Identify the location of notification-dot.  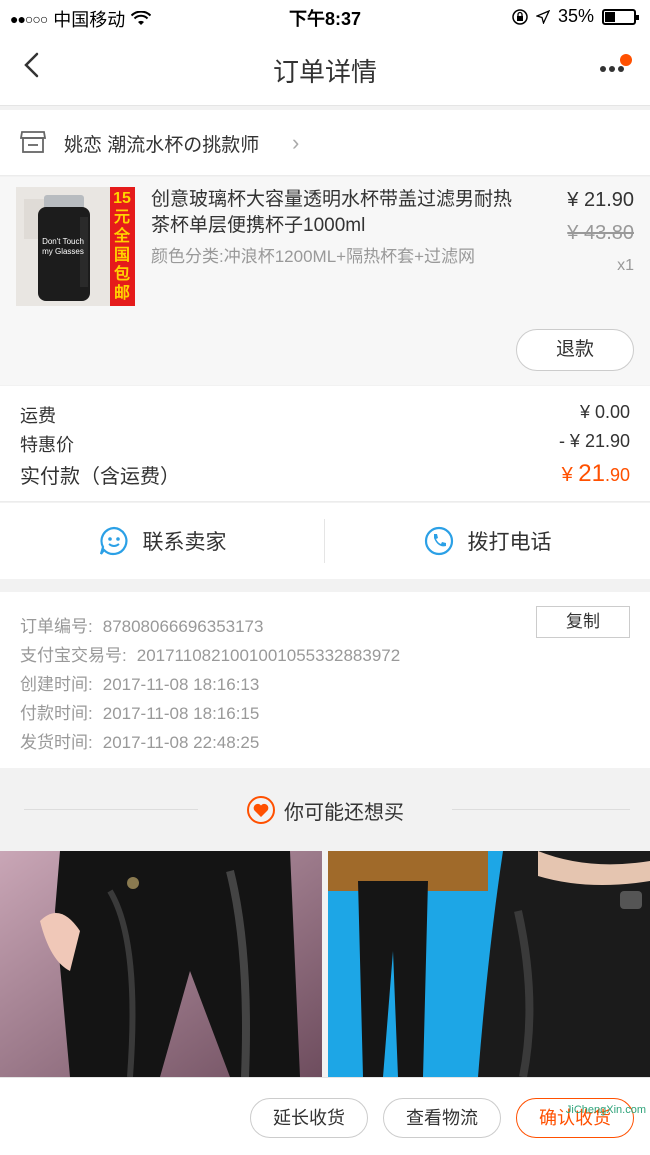
(626, 60).